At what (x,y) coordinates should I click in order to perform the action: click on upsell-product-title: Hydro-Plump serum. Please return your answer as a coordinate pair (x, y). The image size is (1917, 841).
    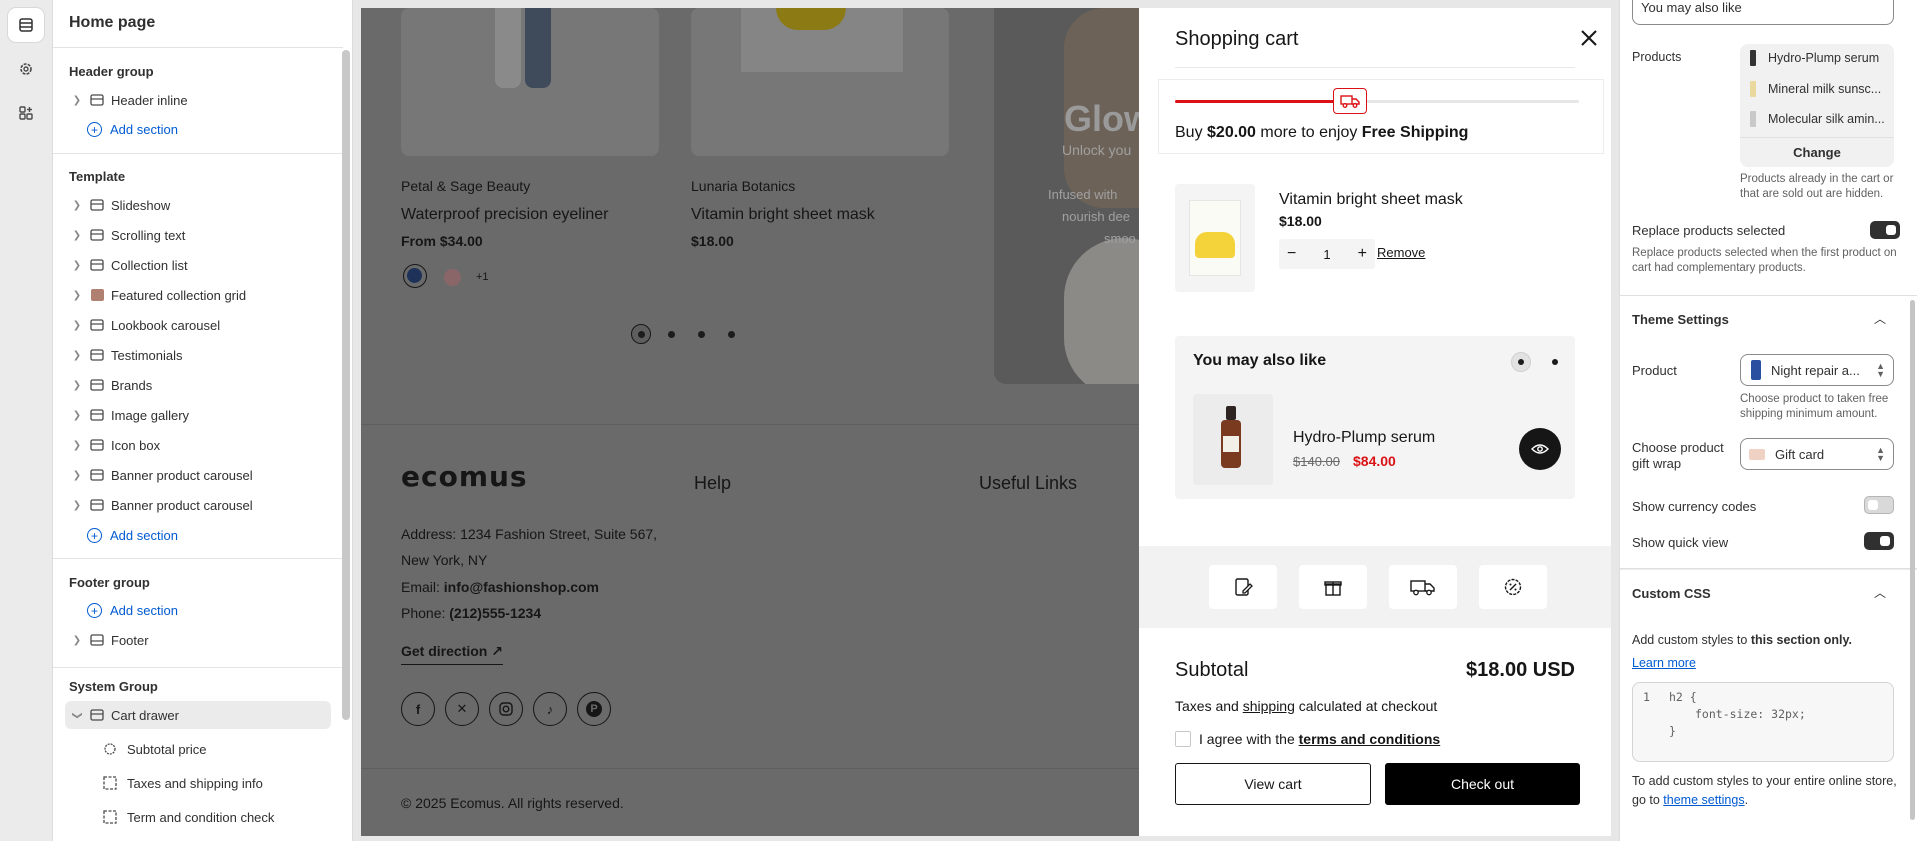
    Looking at the image, I should click on (1364, 438).